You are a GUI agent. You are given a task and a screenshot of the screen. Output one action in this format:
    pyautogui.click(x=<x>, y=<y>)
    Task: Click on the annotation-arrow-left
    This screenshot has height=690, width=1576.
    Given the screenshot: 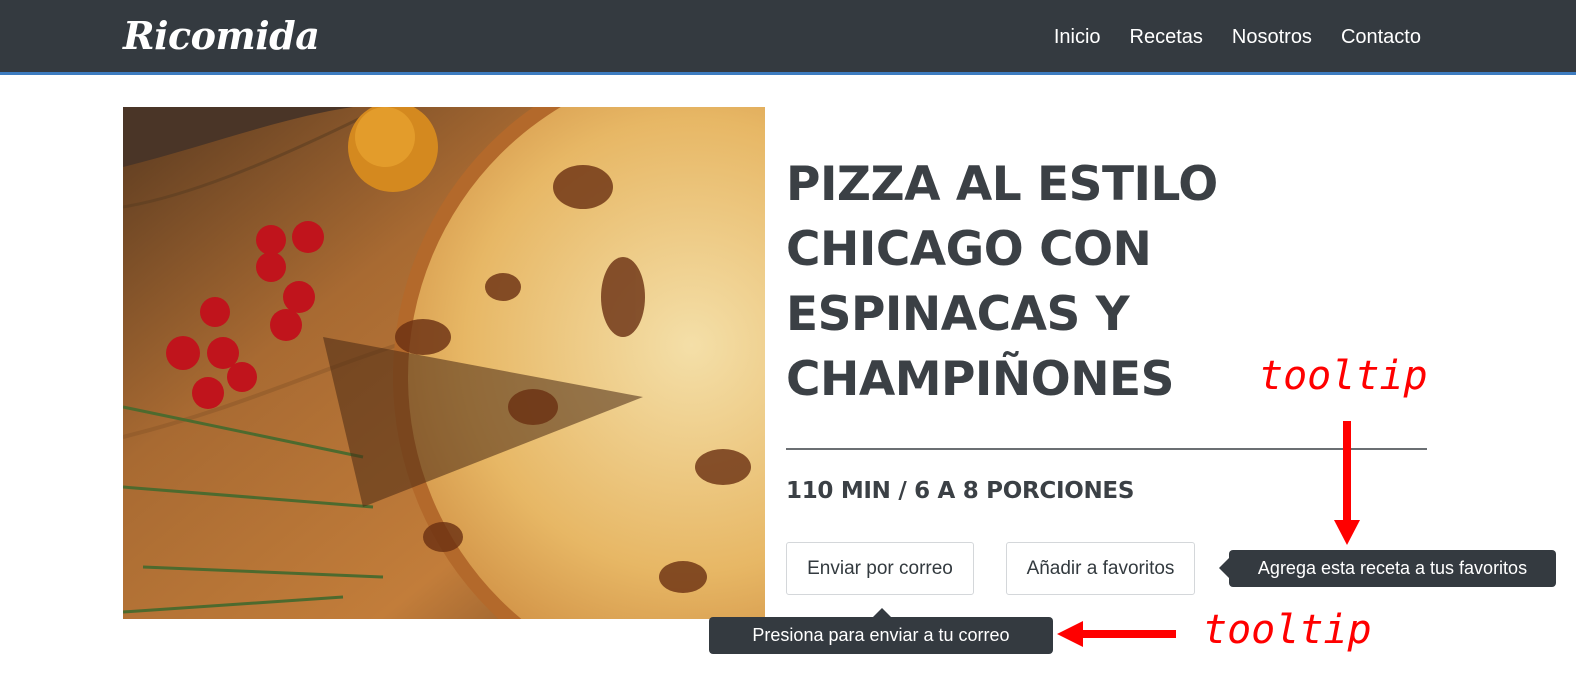 What is the action you would take?
    pyautogui.click(x=1116, y=634)
    